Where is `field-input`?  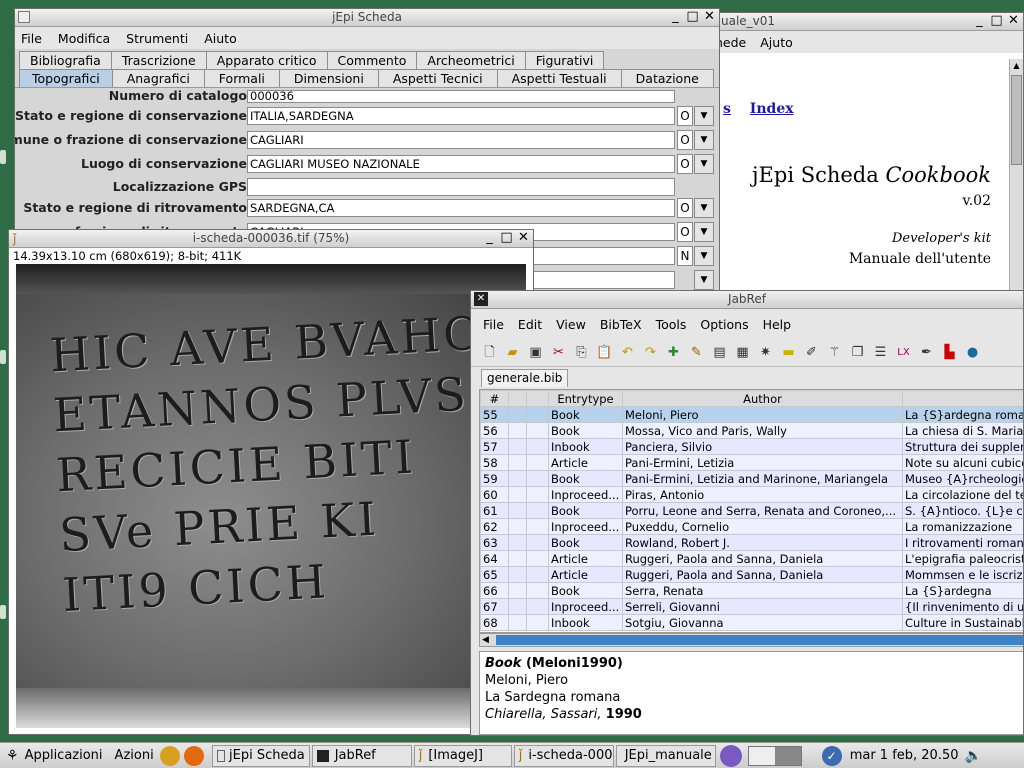 field-input is located at coordinates (461, 187).